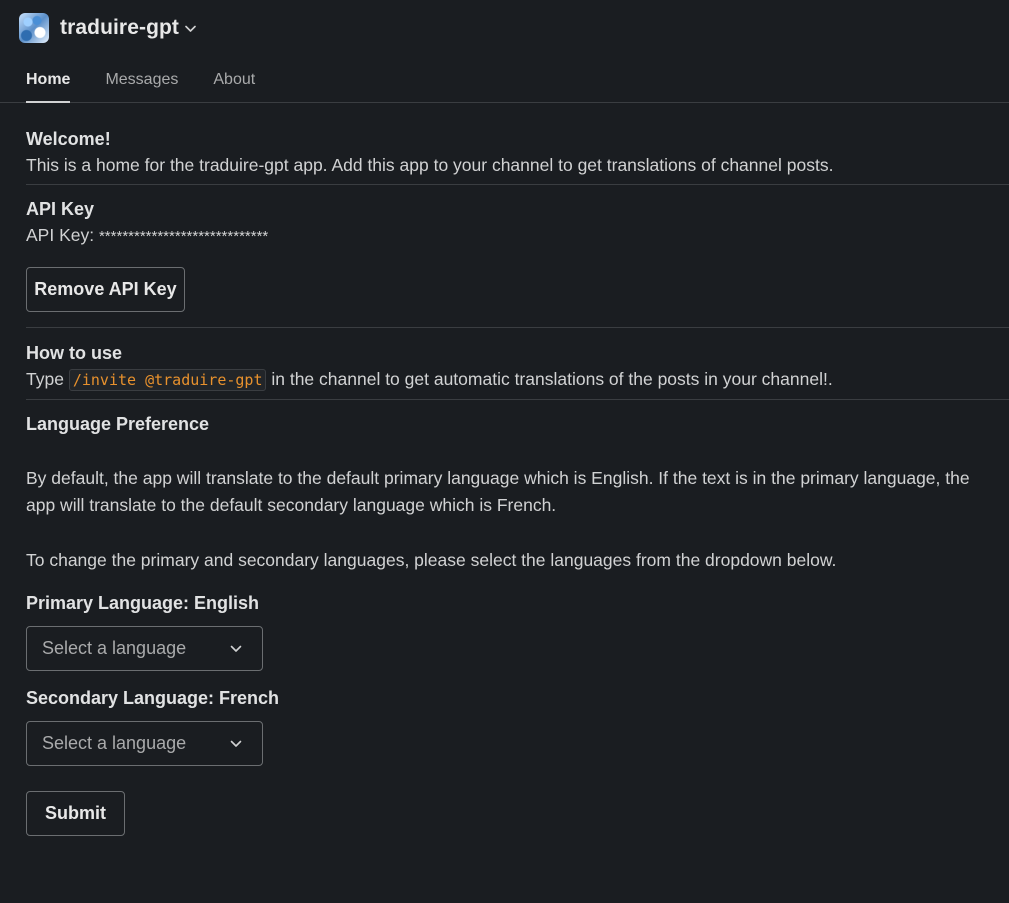 The image size is (1009, 903). What do you see at coordinates (143, 603) in the screenshot?
I see `primary-language-label: Primary Language: English` at bounding box center [143, 603].